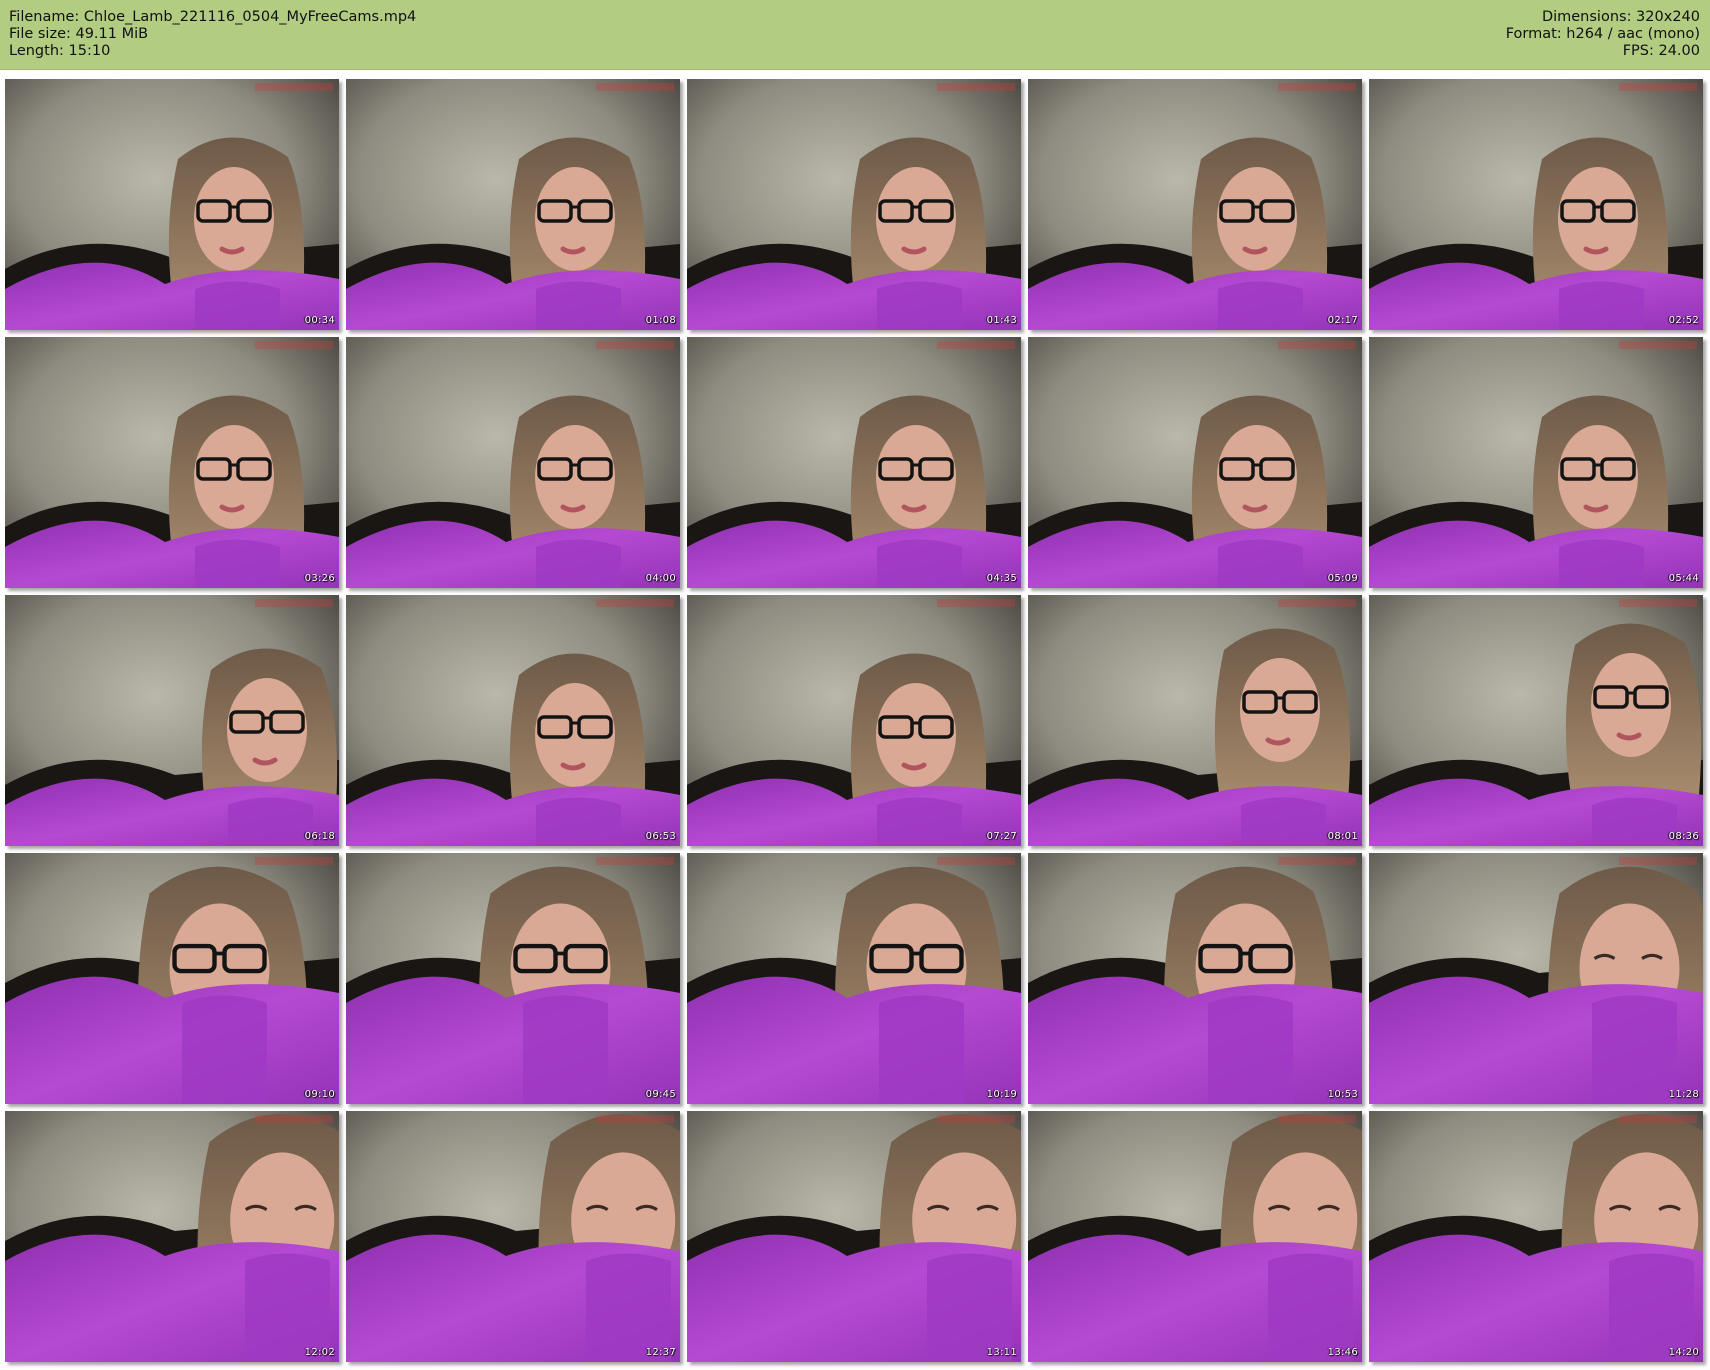 The height and width of the screenshot is (1370, 1710). Describe the element at coordinates (1001, 578) in the screenshot. I see `thumbnail-timestamp: 04:35` at that location.